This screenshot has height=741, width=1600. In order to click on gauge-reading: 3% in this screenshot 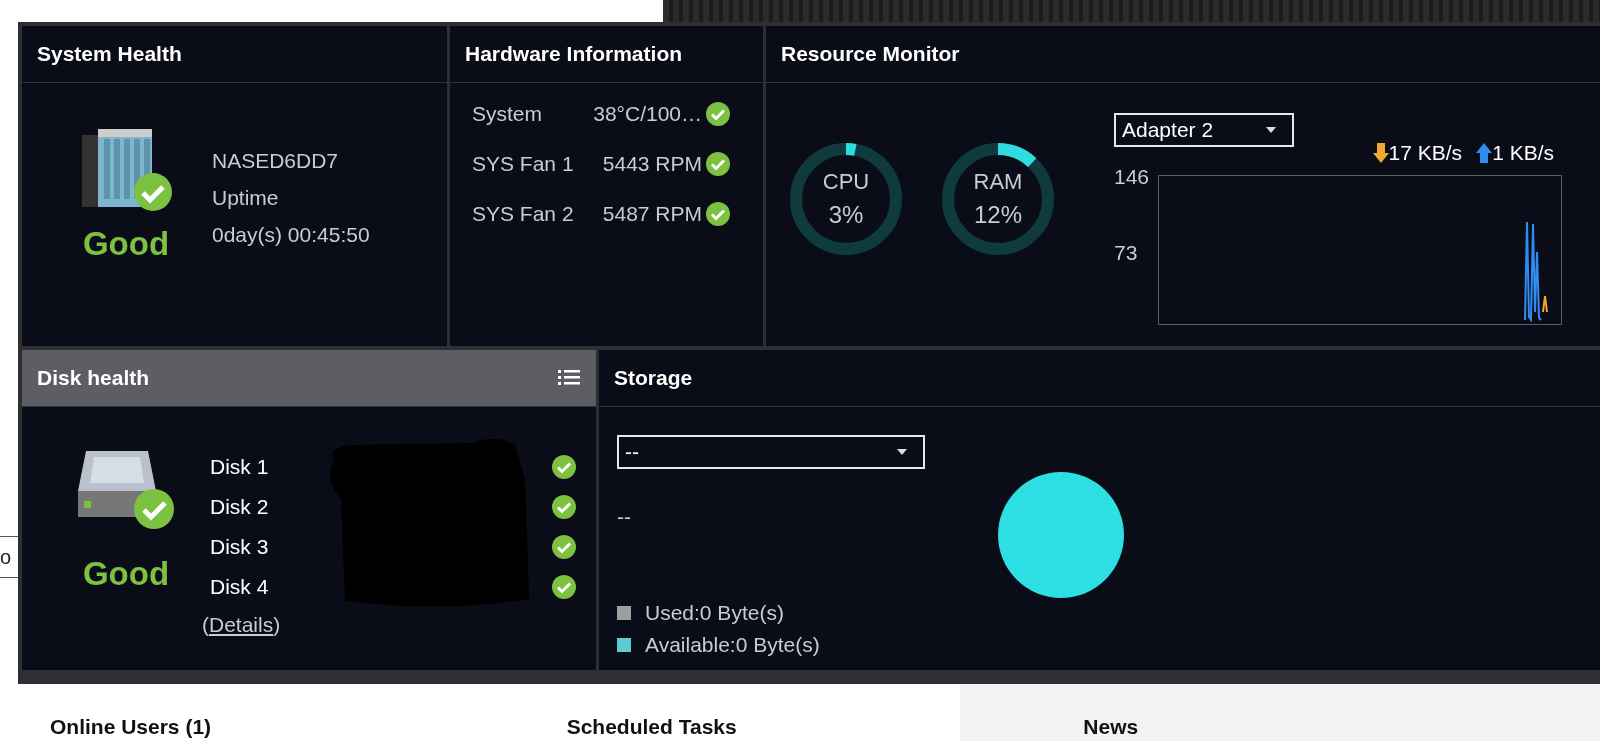, I will do `click(846, 215)`.